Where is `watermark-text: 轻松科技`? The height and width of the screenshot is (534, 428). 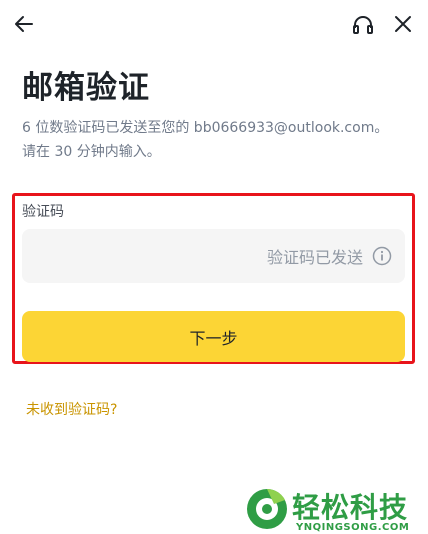
watermark-text: 轻松科技 is located at coordinates (350, 507).